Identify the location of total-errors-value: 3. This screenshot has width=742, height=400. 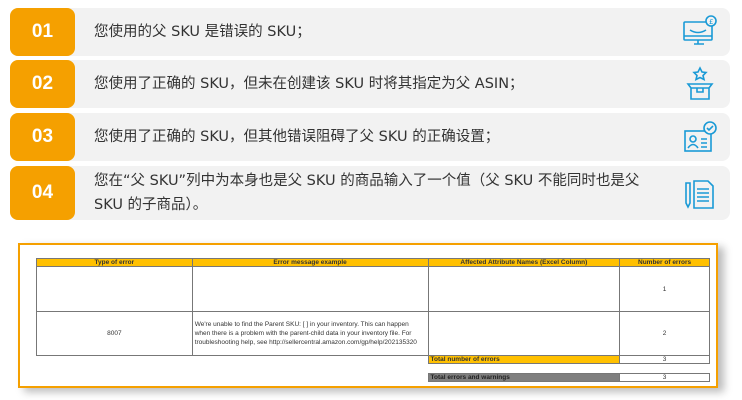
(664, 359).